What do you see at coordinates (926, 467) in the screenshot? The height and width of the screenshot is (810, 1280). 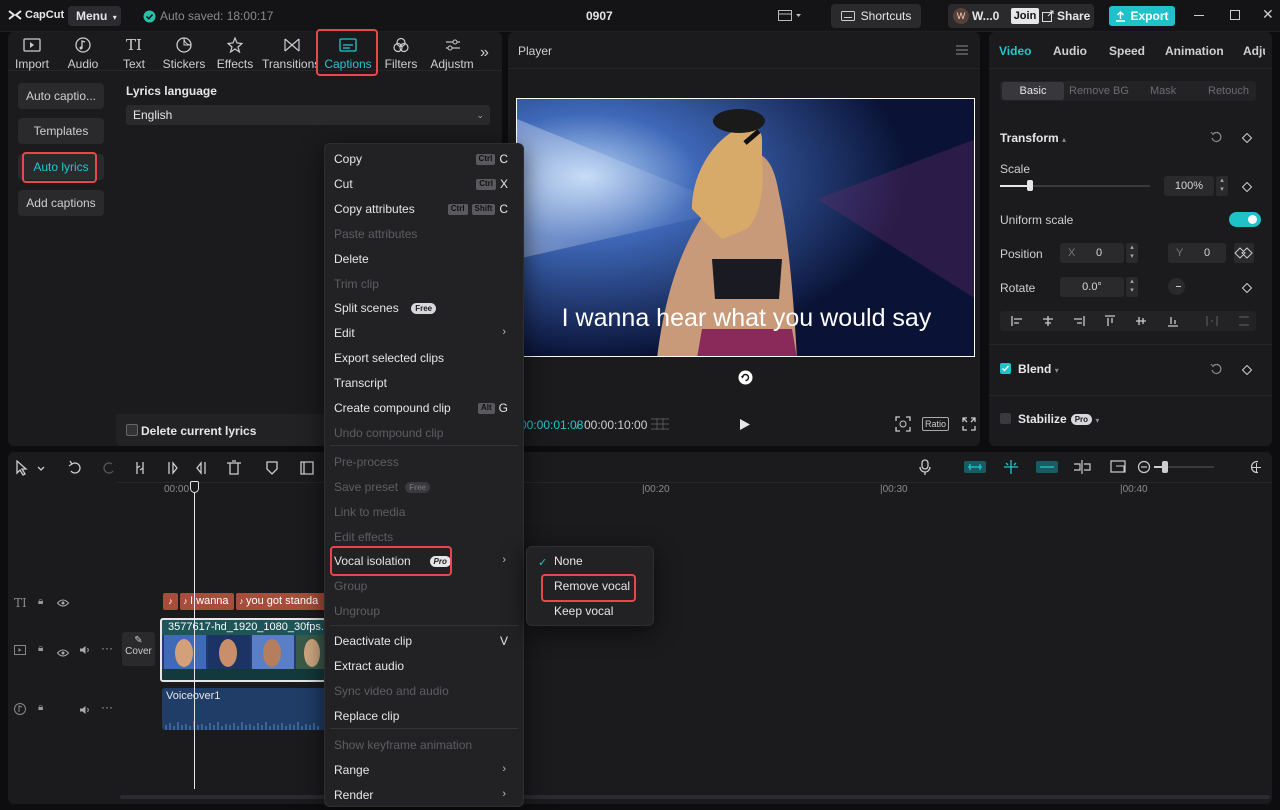 I see `microphone-icon` at bounding box center [926, 467].